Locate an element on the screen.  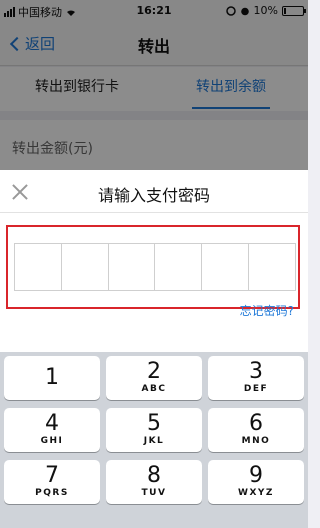
key-9: 9 WXYZ is located at coordinates (256, 482).